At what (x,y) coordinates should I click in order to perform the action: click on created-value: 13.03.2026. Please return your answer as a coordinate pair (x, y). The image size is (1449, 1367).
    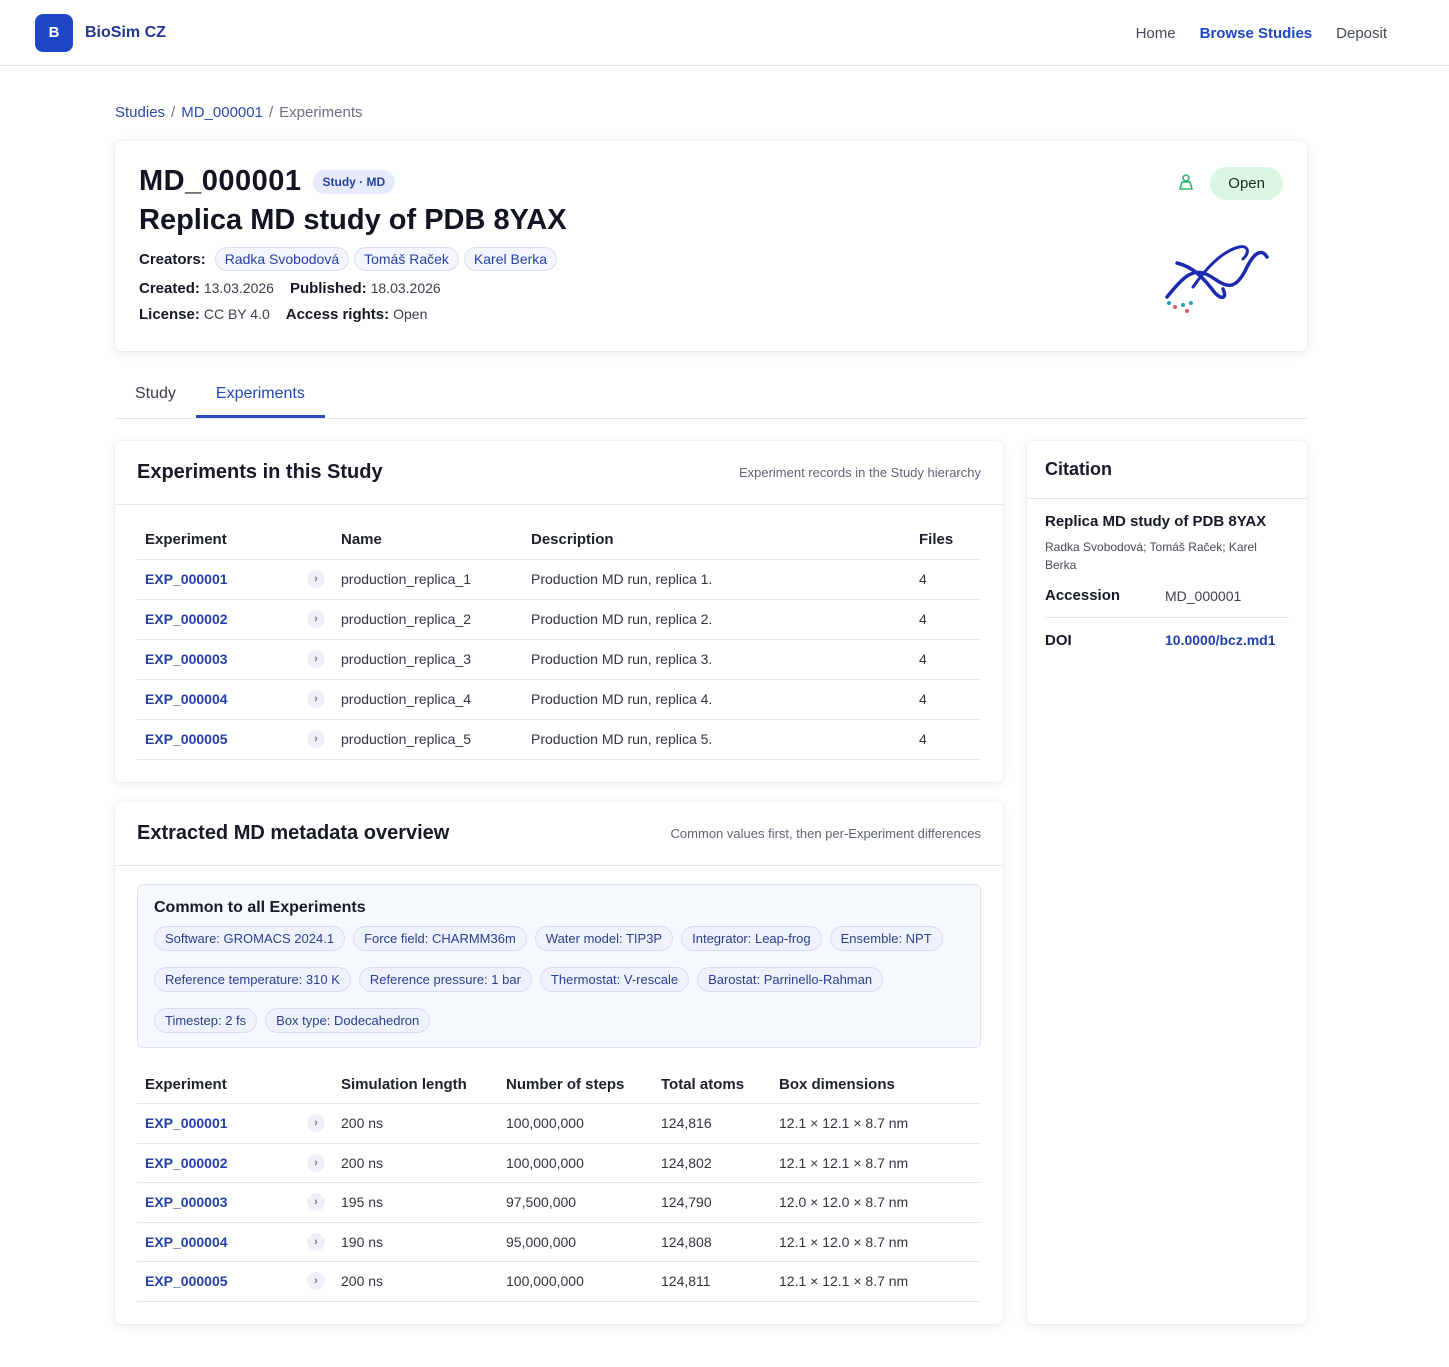
    Looking at the image, I should click on (238, 288).